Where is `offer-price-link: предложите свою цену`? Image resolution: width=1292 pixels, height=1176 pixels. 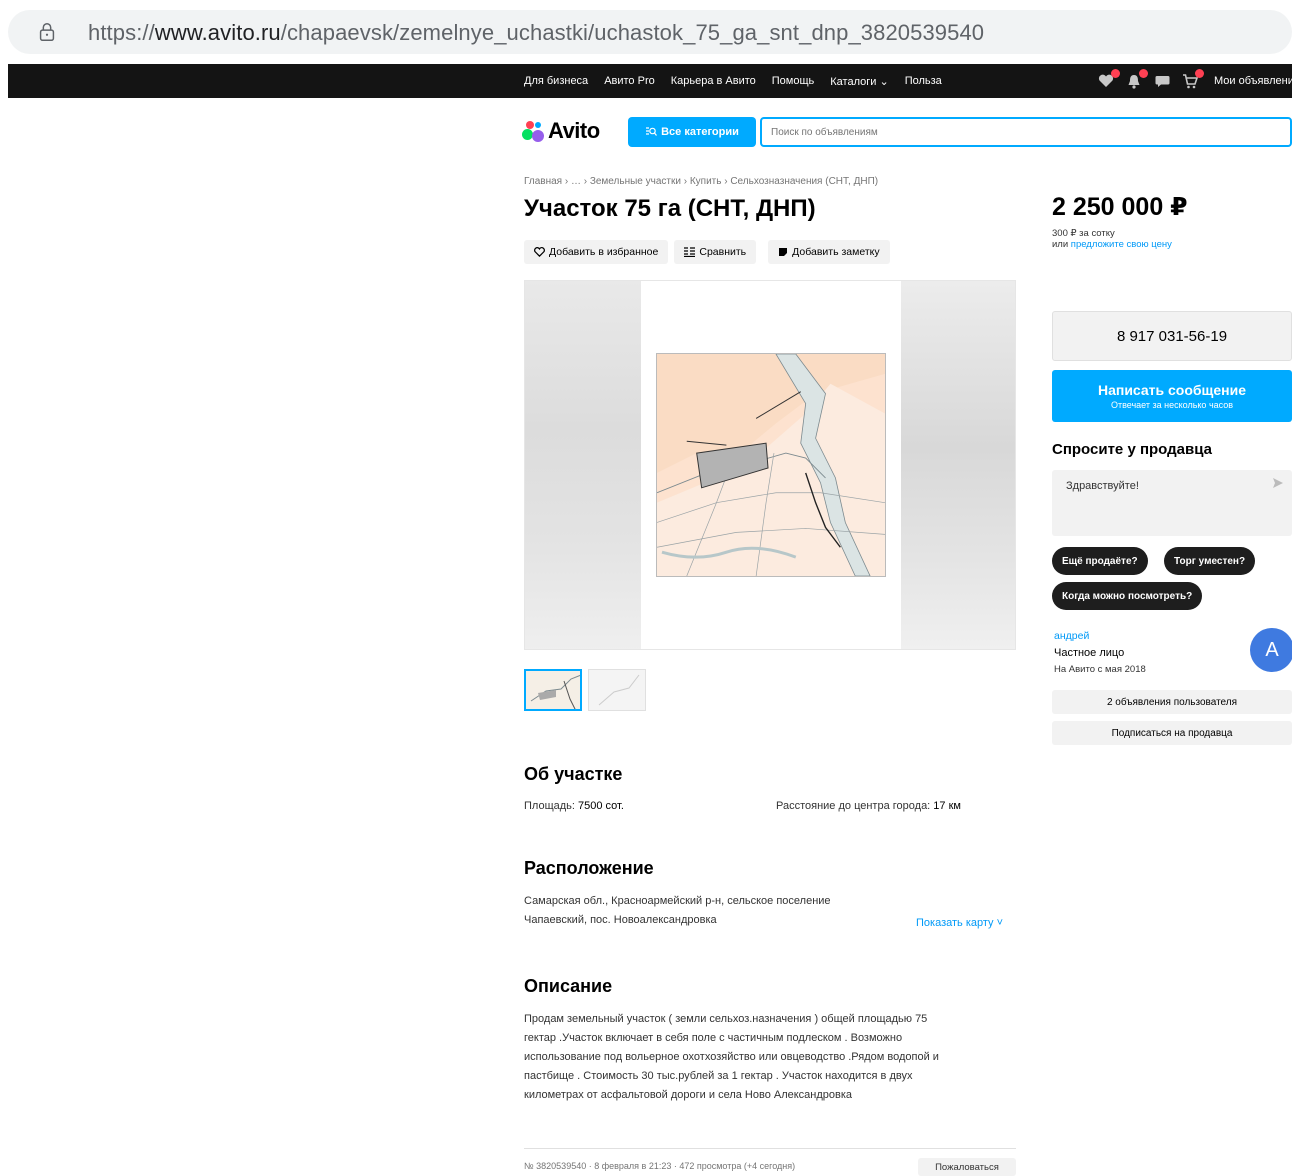 offer-price-link: предложите свою цену is located at coordinates (1121, 244).